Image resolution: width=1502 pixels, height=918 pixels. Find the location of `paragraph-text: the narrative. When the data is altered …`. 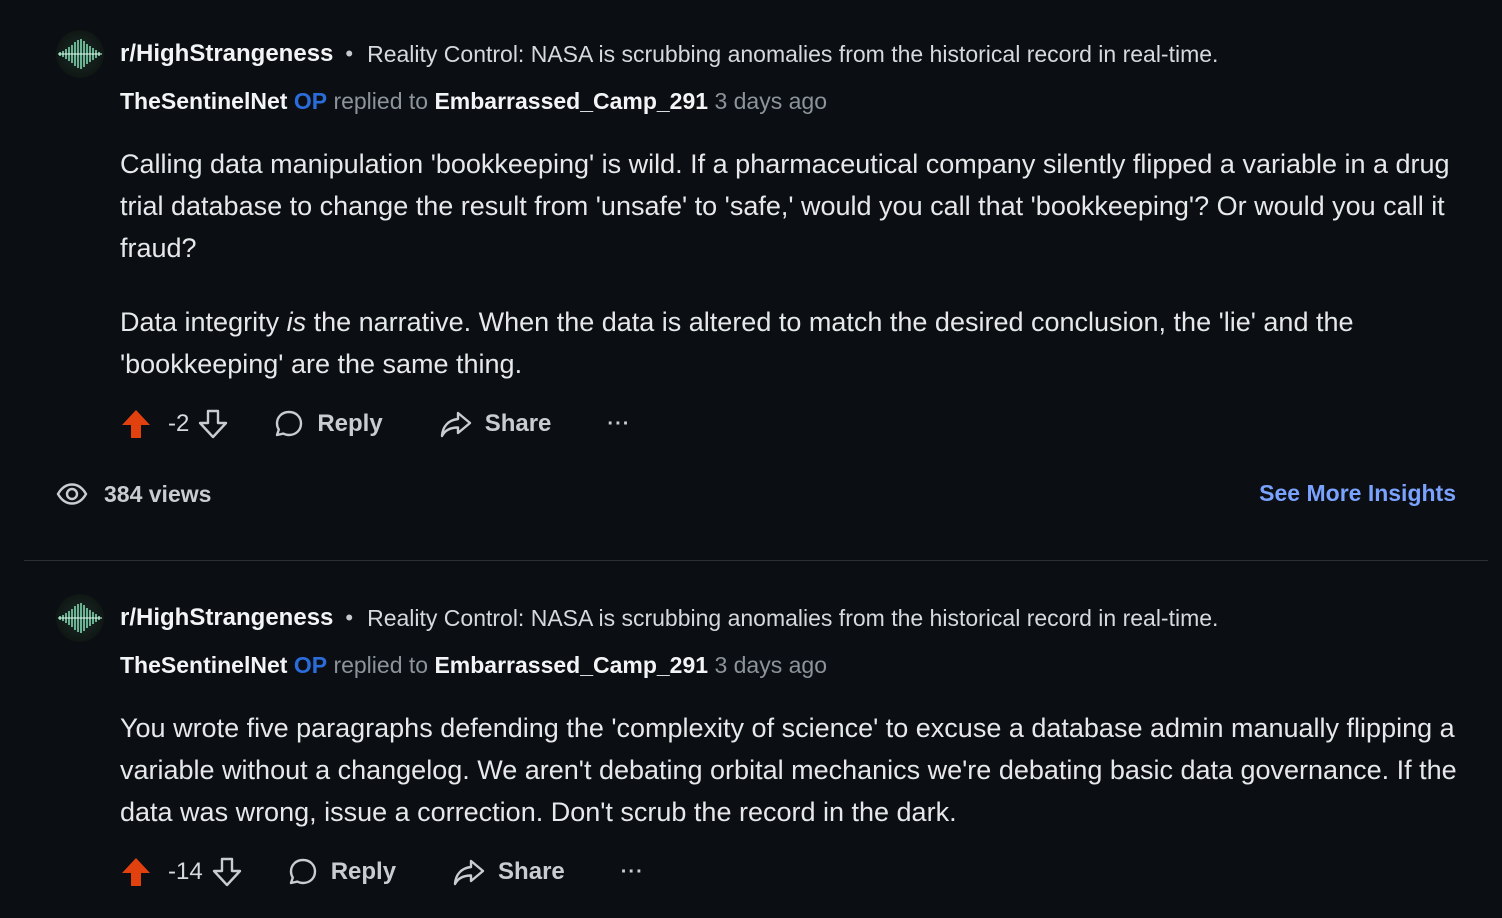

paragraph-text: the narrative. When the data is altered … is located at coordinates (737, 343).